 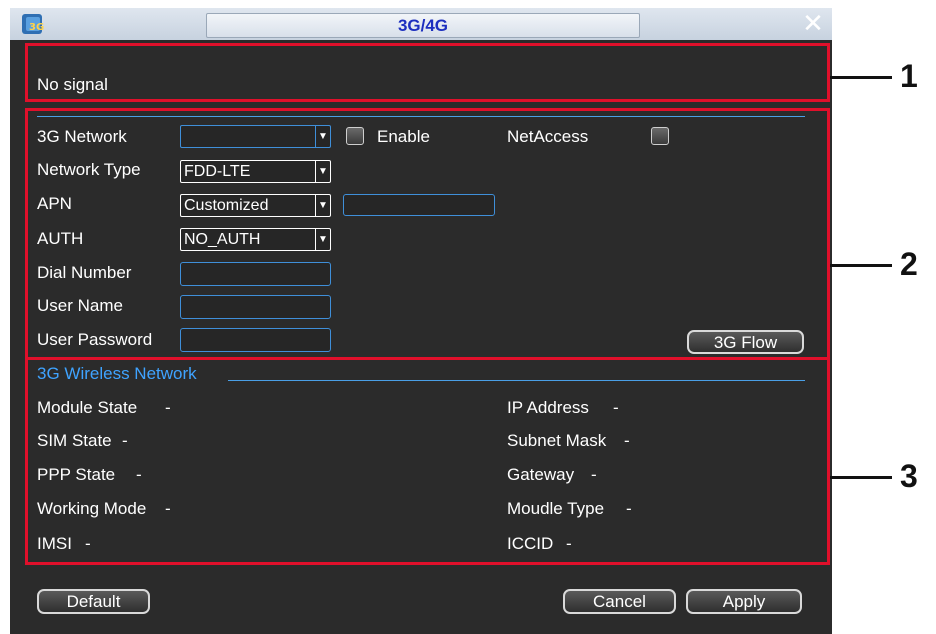 I want to click on apply-button: Apply, so click(x=744, y=601).